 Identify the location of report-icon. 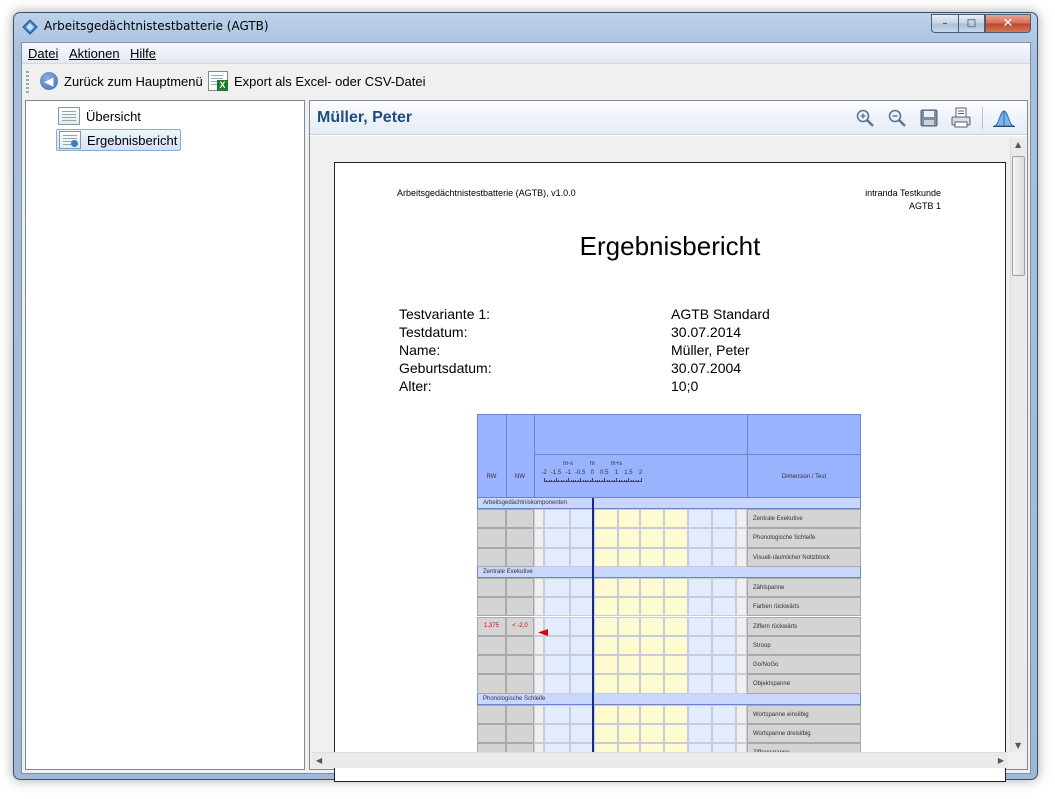
(70, 140).